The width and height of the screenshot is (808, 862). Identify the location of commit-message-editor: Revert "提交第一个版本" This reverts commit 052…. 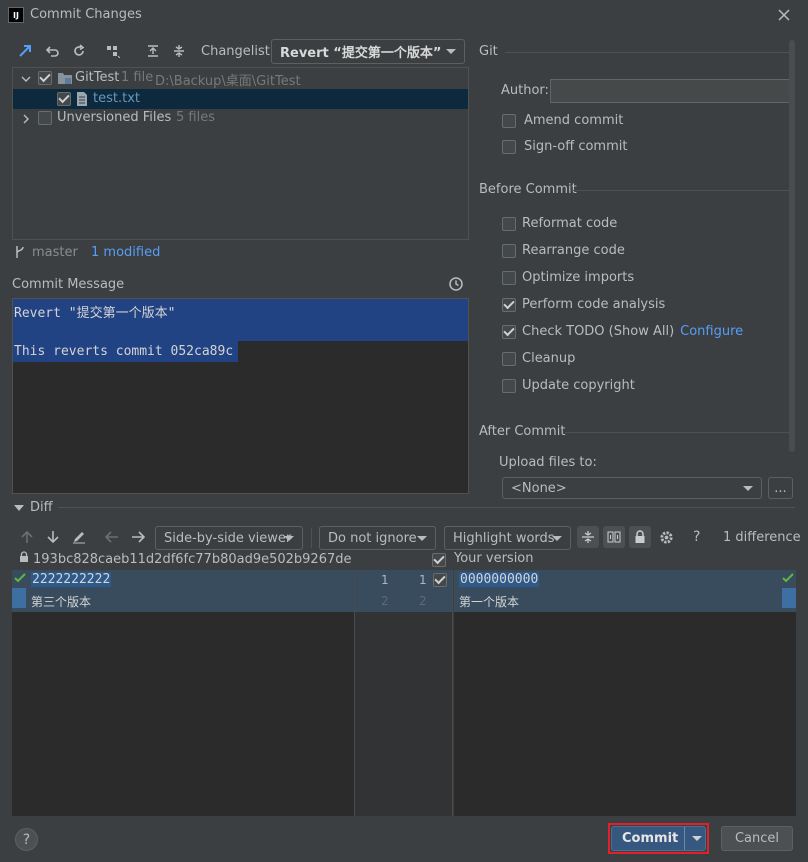
(240, 396).